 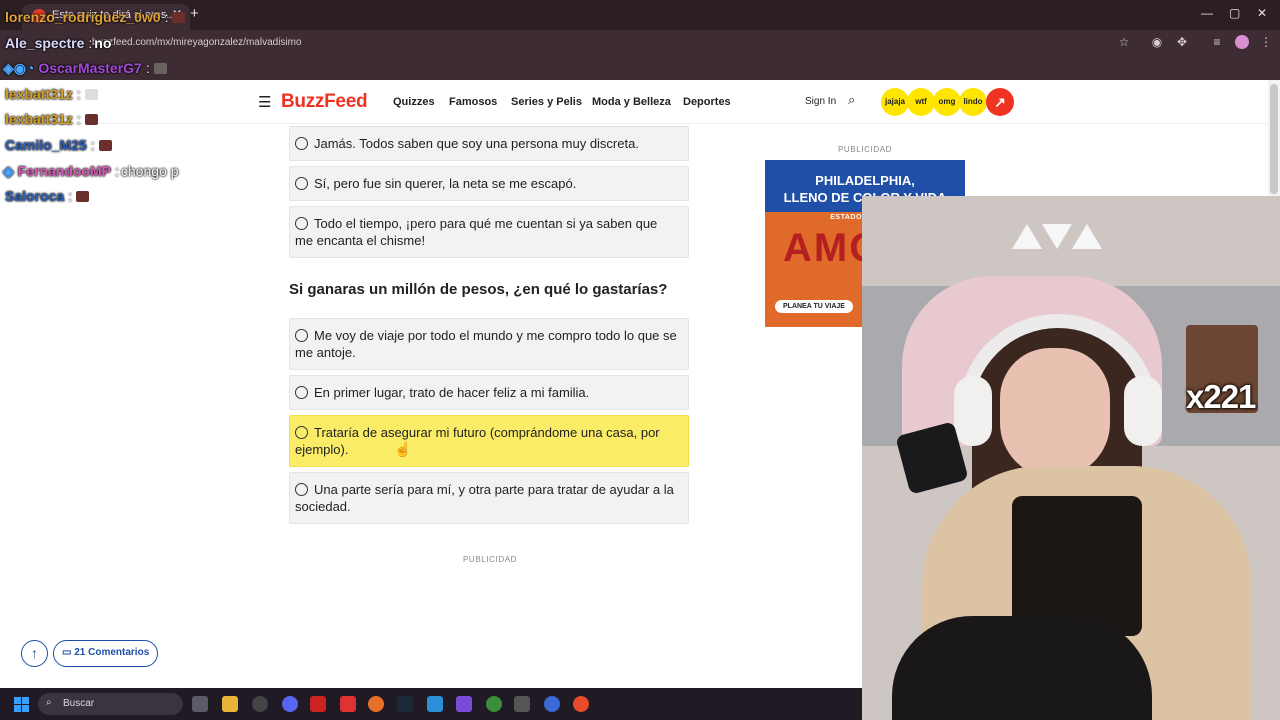 What do you see at coordinates (1207, 13) in the screenshot?
I see `minimize-icon: —` at bounding box center [1207, 13].